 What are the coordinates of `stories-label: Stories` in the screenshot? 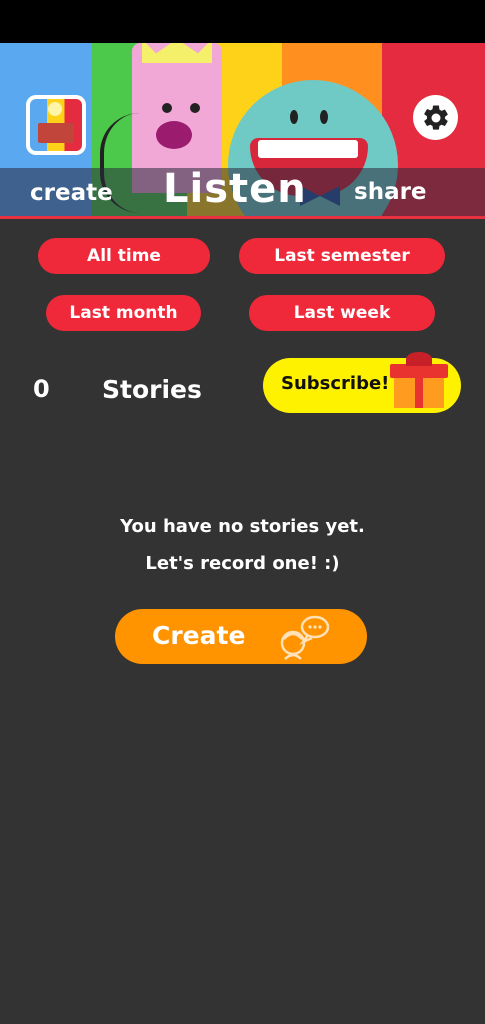 It's located at (152, 389).